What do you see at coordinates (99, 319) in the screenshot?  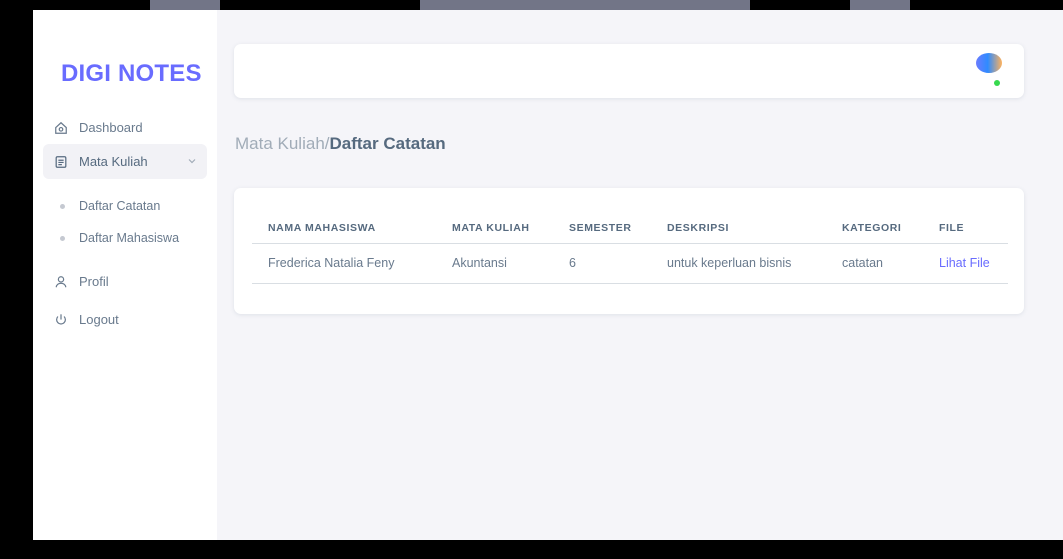 I see `sidebar-item-label: Logout` at bounding box center [99, 319].